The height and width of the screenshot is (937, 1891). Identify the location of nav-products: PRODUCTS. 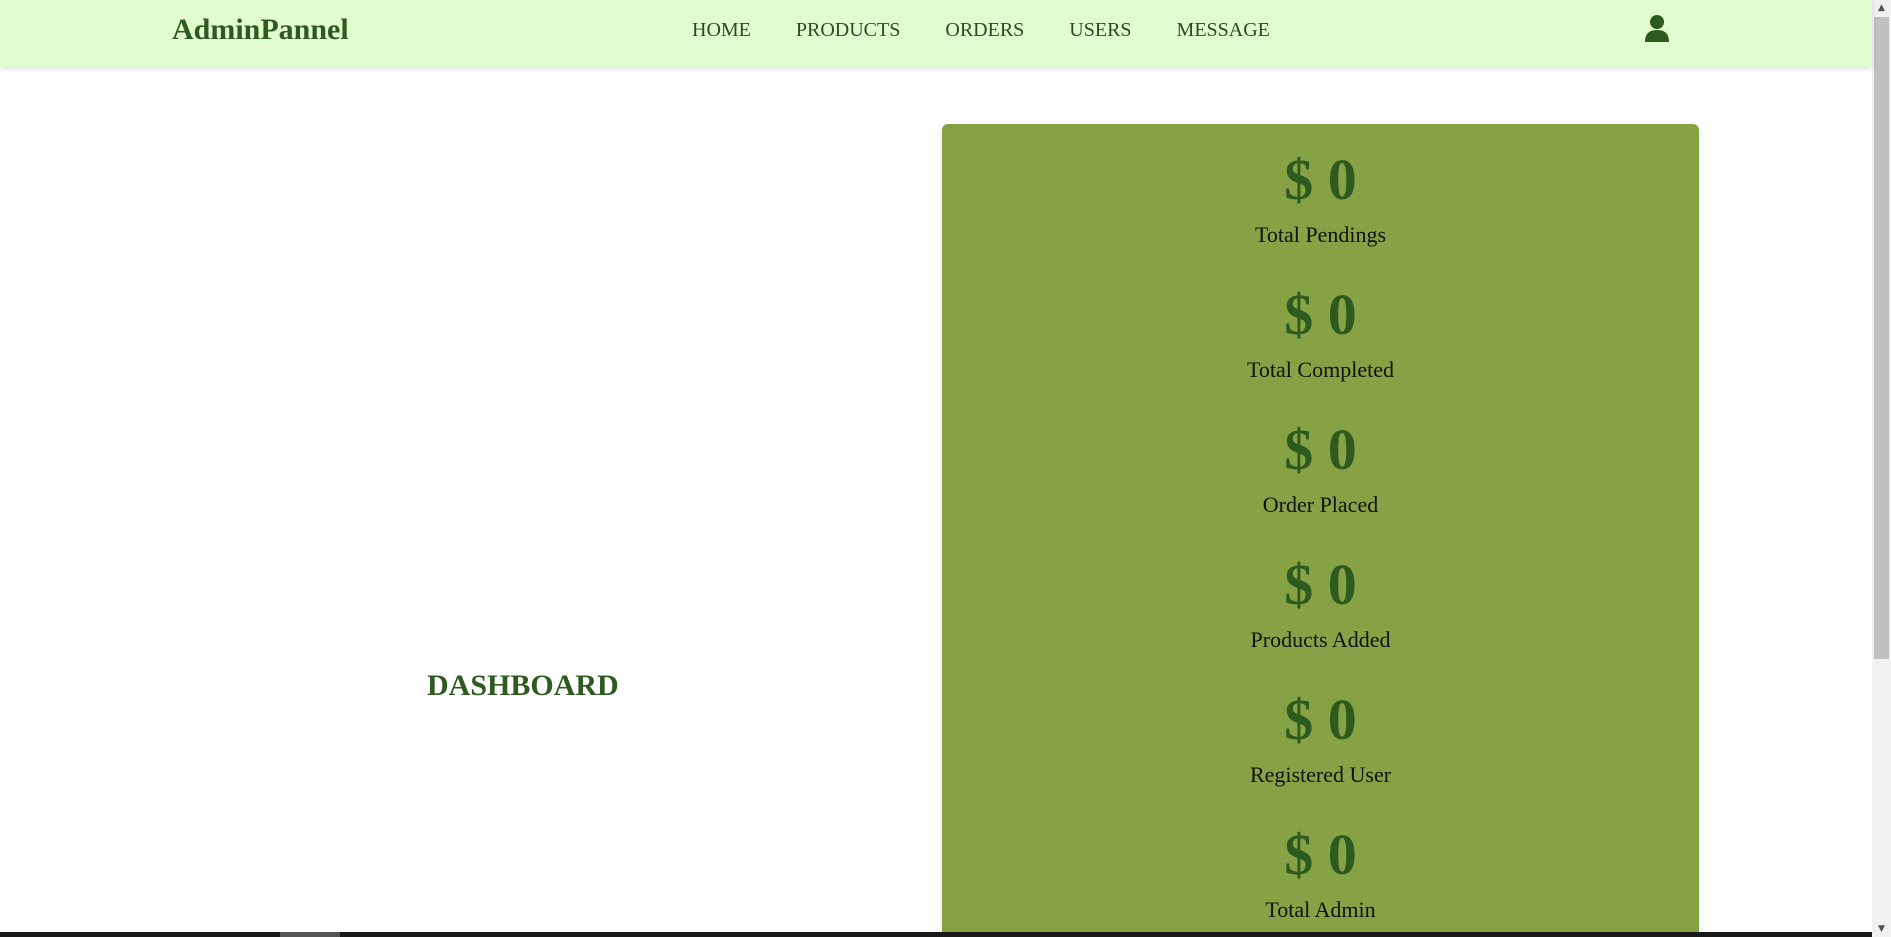
(848, 30).